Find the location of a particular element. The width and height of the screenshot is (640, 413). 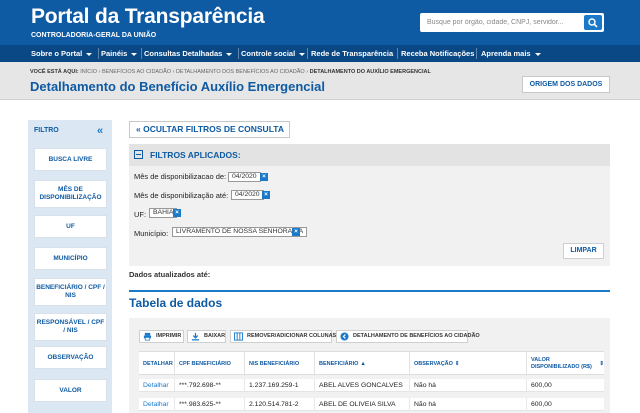

nav-sobre-o-portal: Sobre o Portal is located at coordinates (62, 53).